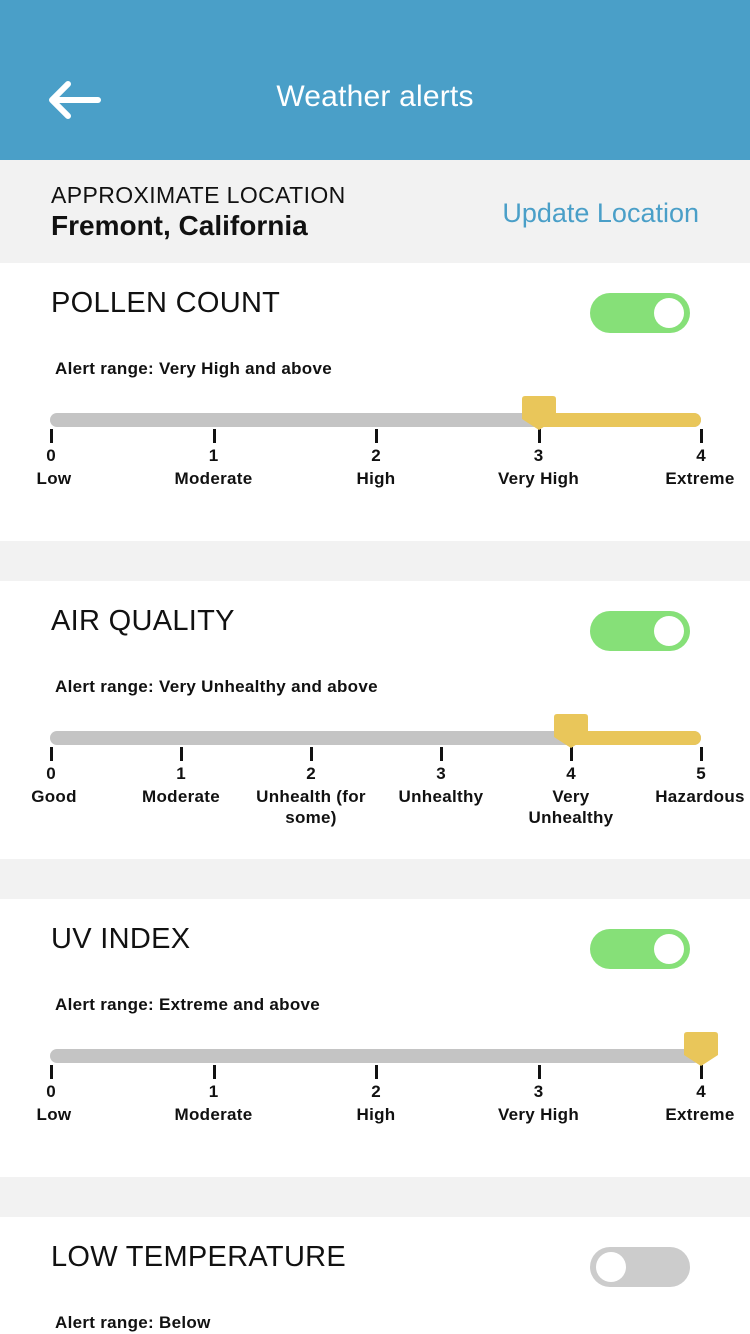  Describe the element at coordinates (571, 807) in the screenshot. I see `slider-tick-label: Very Unhealthy` at that location.